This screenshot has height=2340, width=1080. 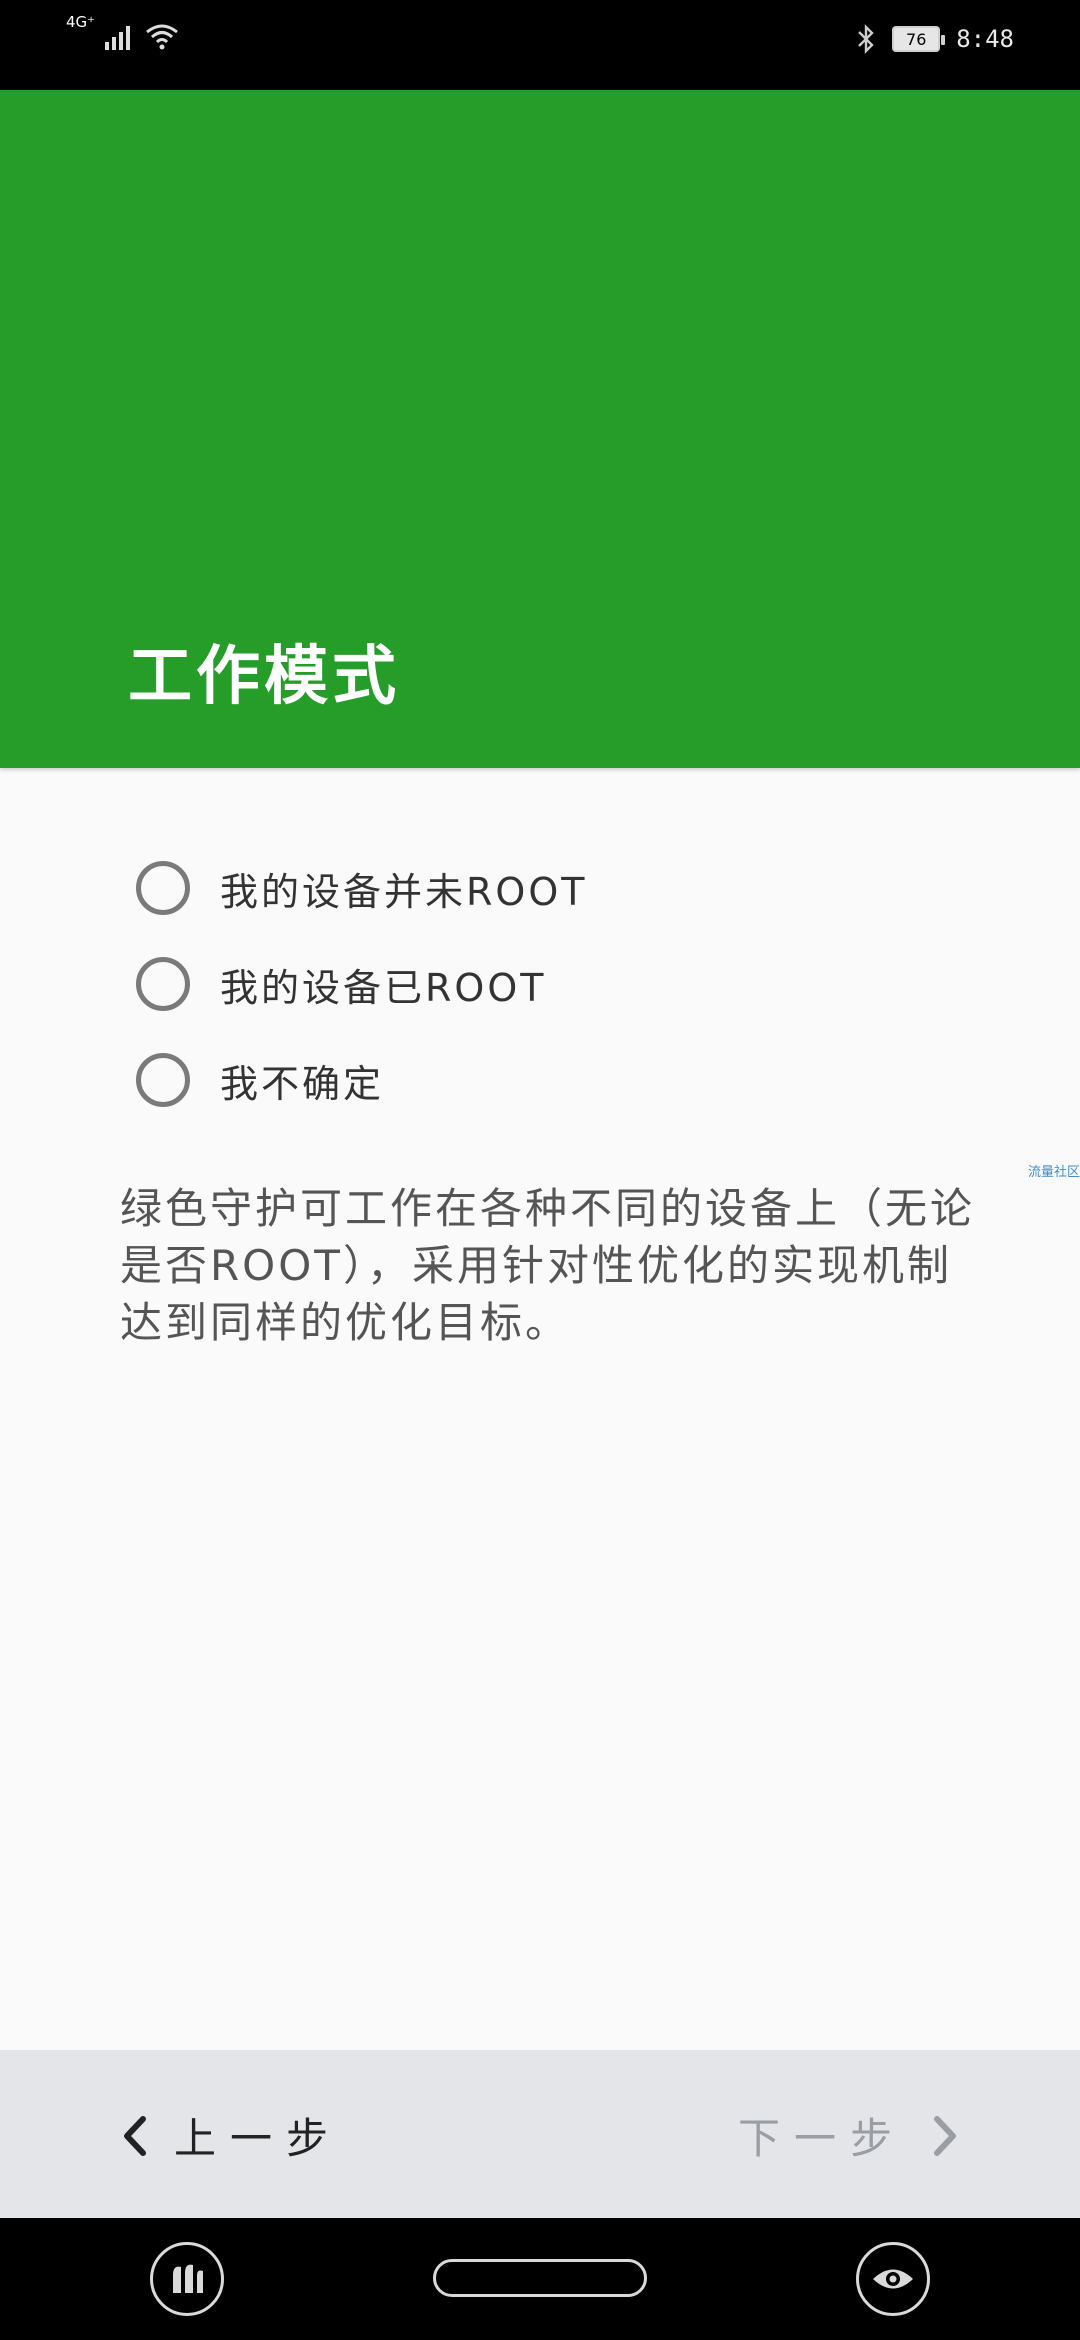 I want to click on prev-button: 上一步, so click(x=232, y=2135).